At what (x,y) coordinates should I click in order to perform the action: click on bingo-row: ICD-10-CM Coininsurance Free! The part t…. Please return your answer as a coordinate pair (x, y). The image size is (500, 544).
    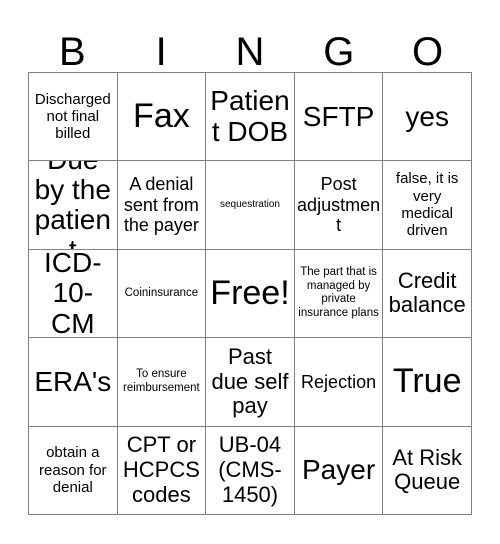
    Looking at the image, I should click on (250, 294).